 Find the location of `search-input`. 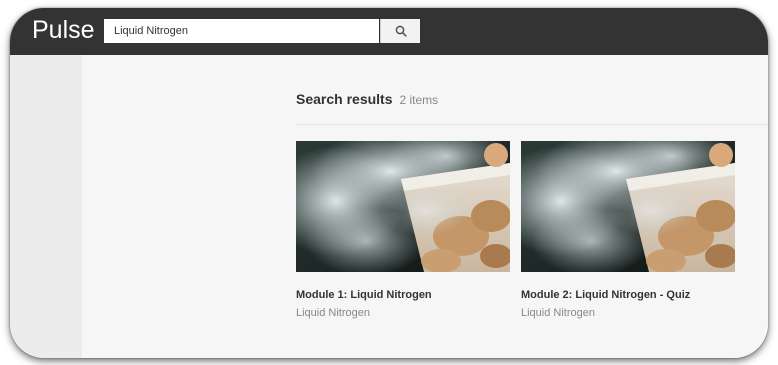

search-input is located at coordinates (241, 31).